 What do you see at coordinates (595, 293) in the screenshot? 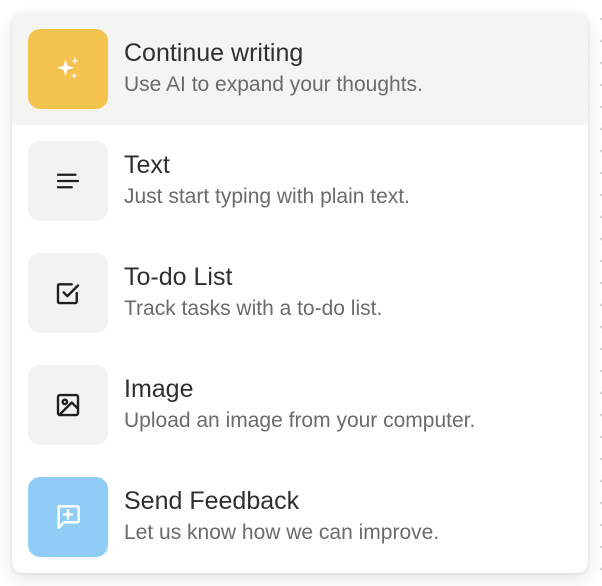
I see `background-dot-pattern` at bounding box center [595, 293].